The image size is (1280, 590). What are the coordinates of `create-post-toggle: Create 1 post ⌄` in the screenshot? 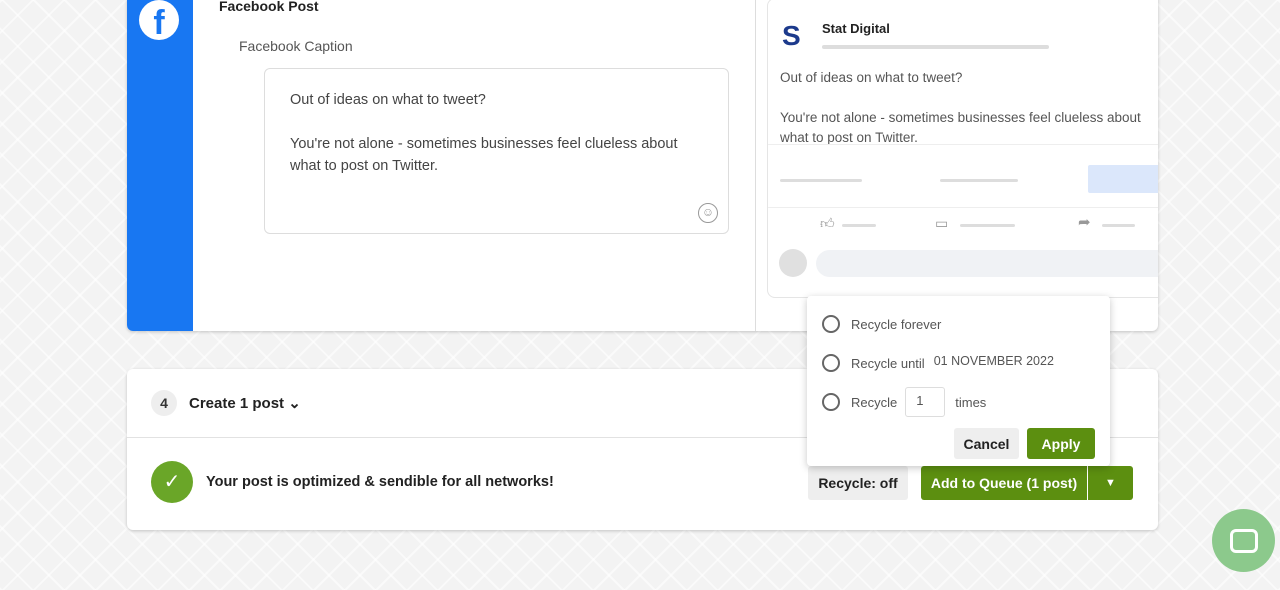 It's located at (245, 403).